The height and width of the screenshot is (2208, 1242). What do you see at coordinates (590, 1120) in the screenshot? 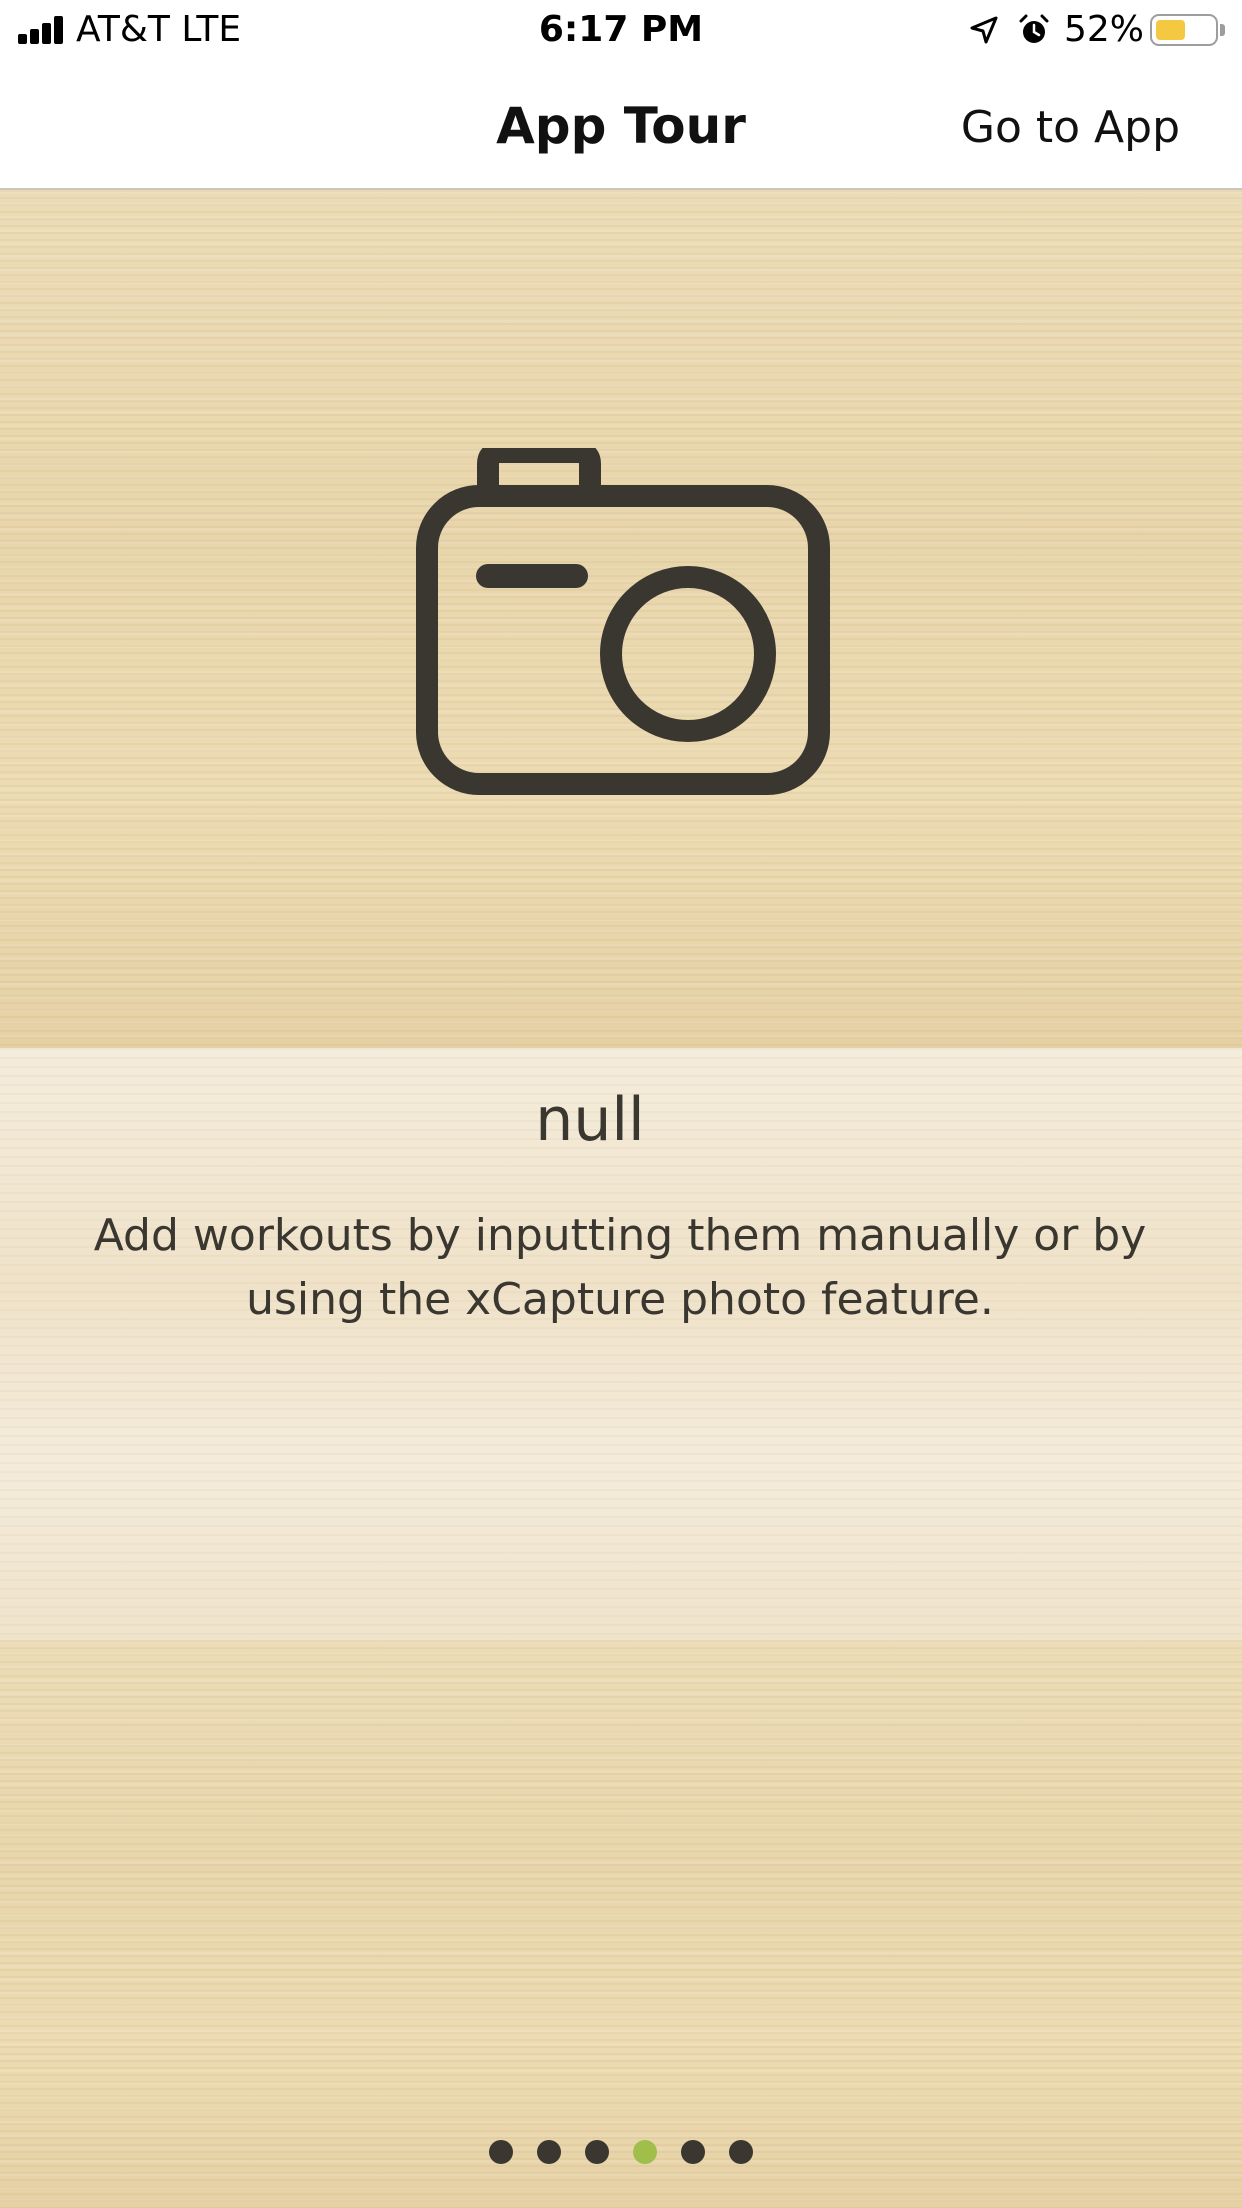
I see `slide-title: null` at bounding box center [590, 1120].